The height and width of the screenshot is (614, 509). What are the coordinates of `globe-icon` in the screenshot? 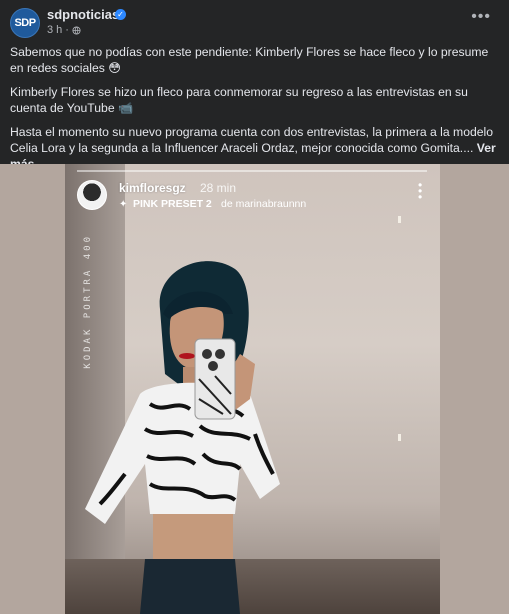 It's located at (76, 30).